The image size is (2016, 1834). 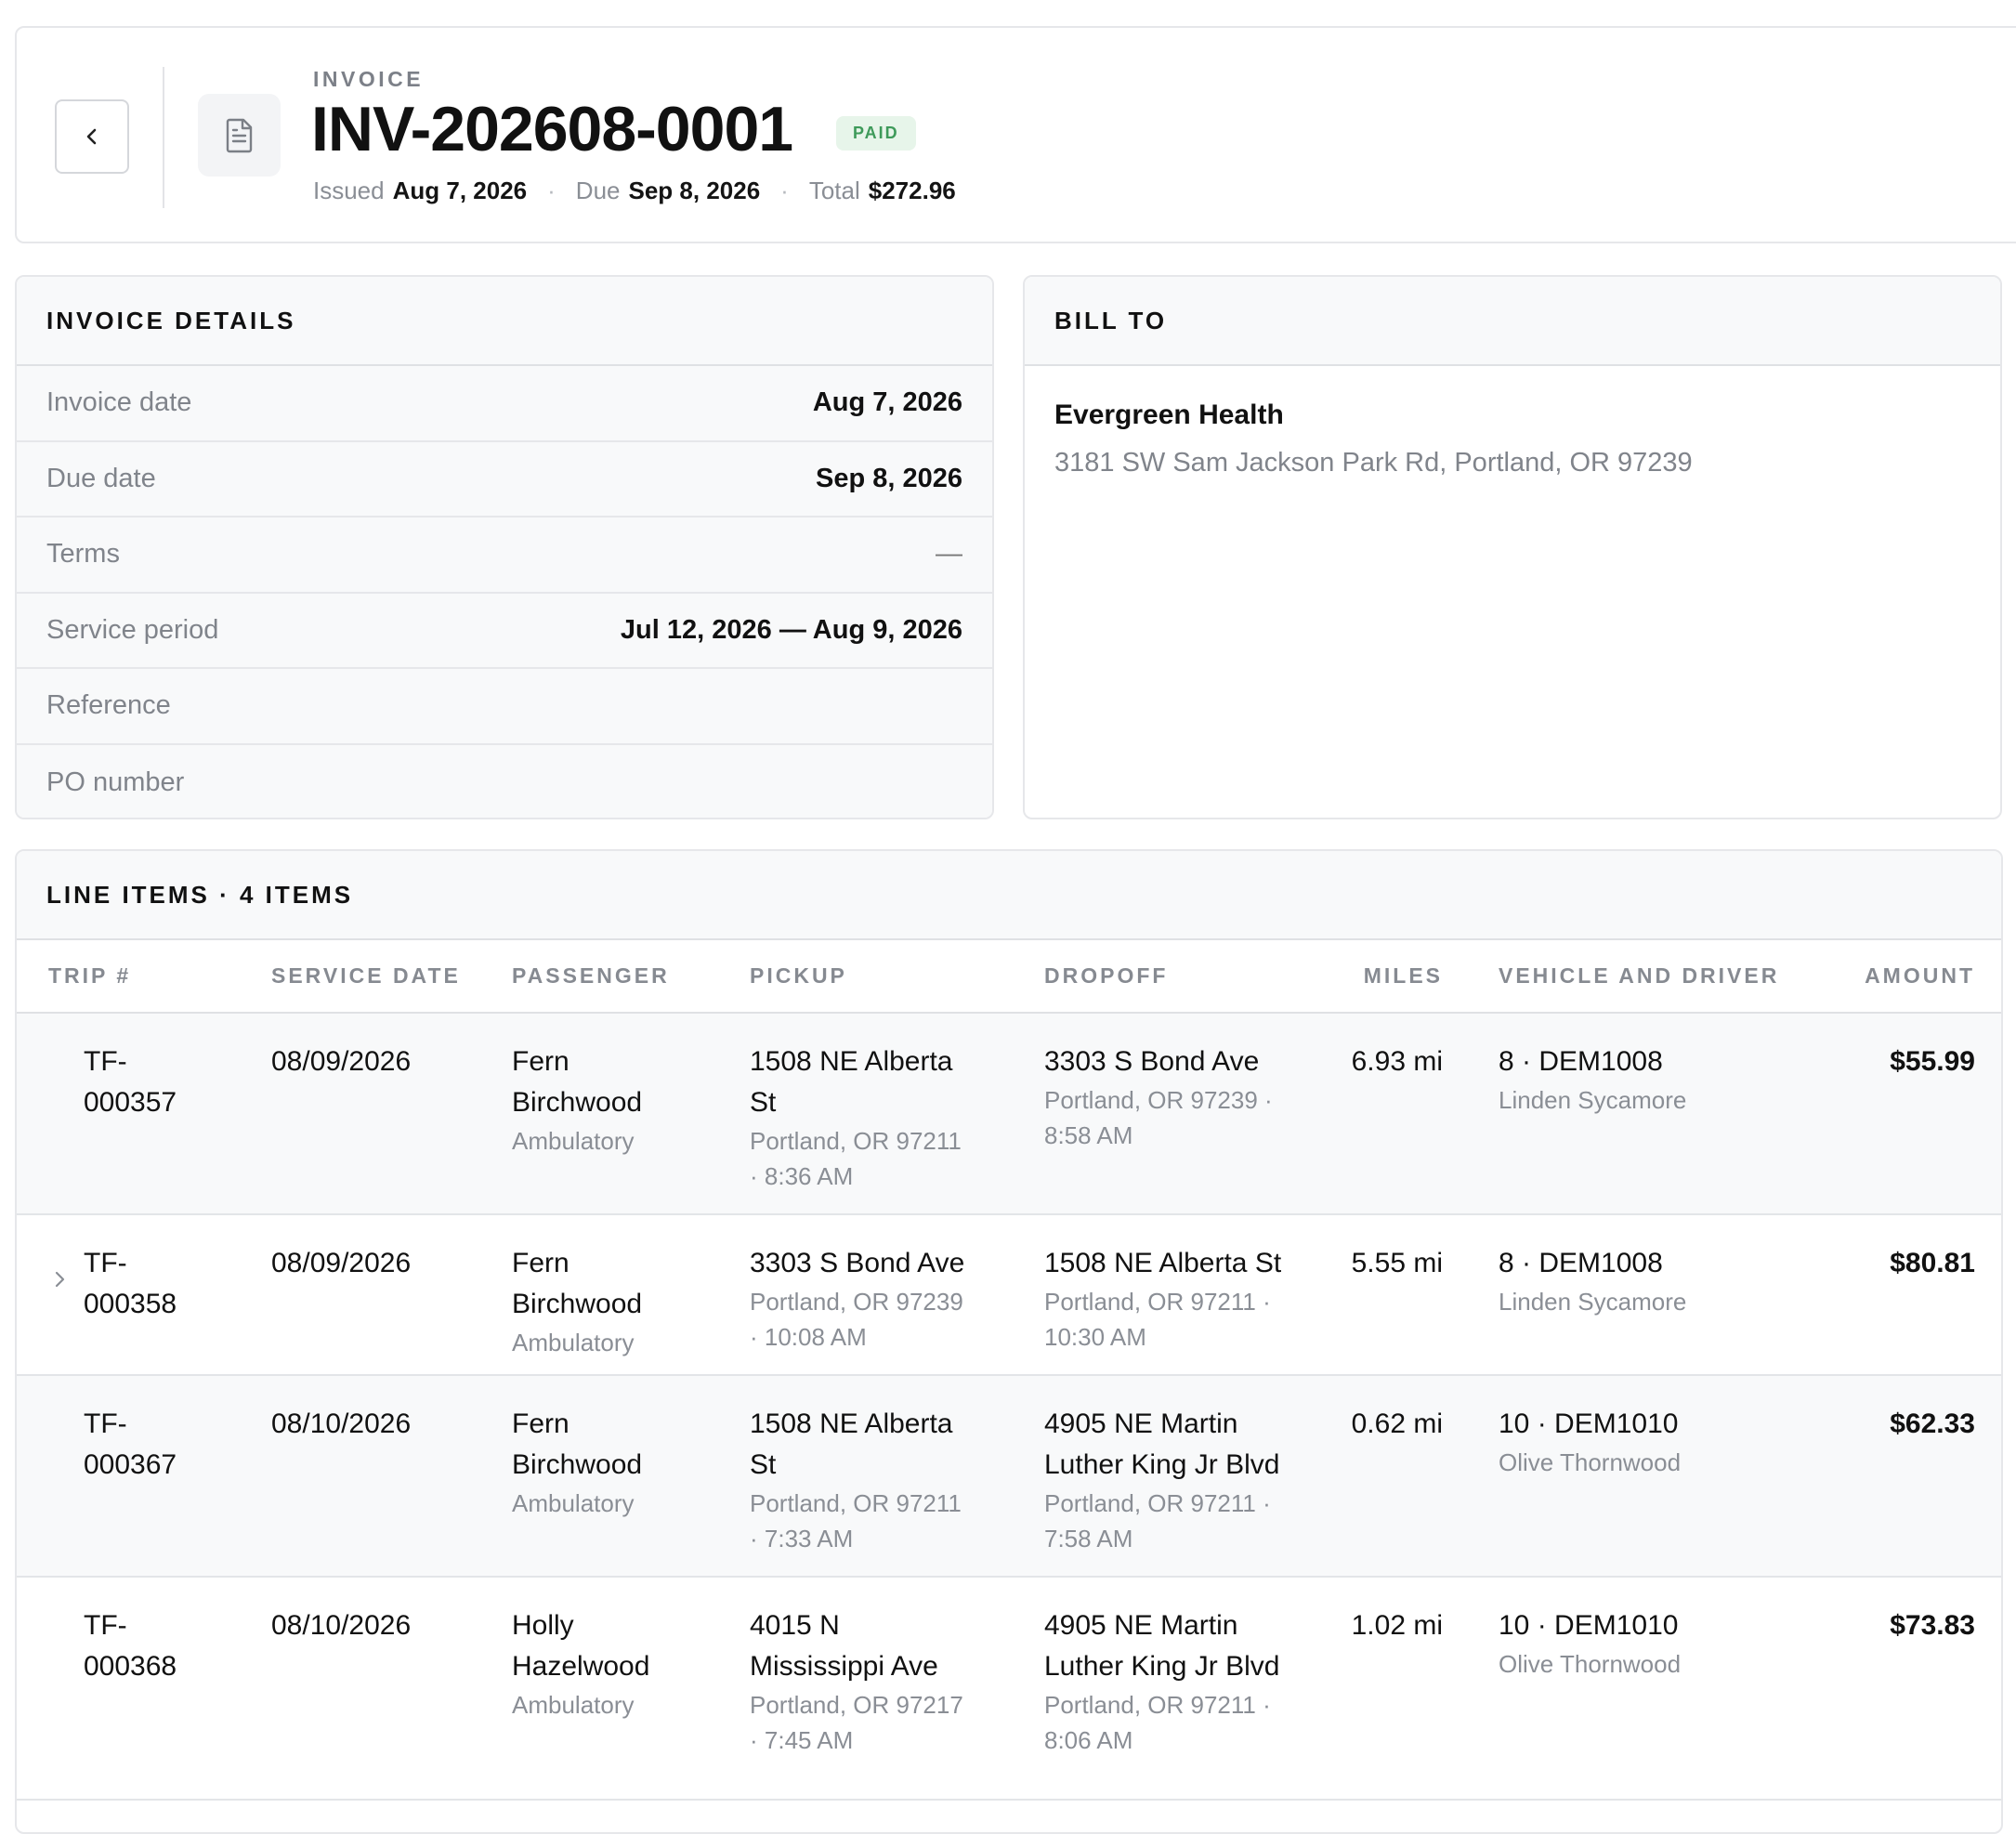 I want to click on page-eyebrow: INVOICE, so click(x=369, y=79).